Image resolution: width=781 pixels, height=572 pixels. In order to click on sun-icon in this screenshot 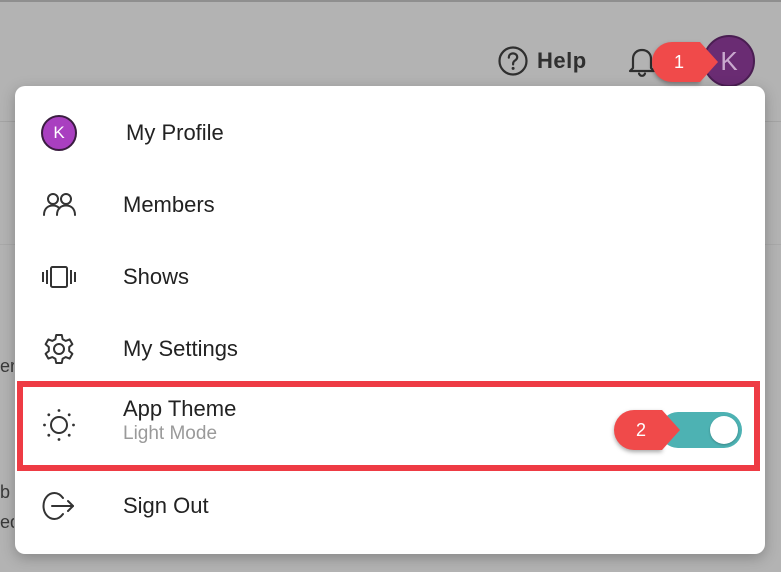, I will do `click(59, 425)`.